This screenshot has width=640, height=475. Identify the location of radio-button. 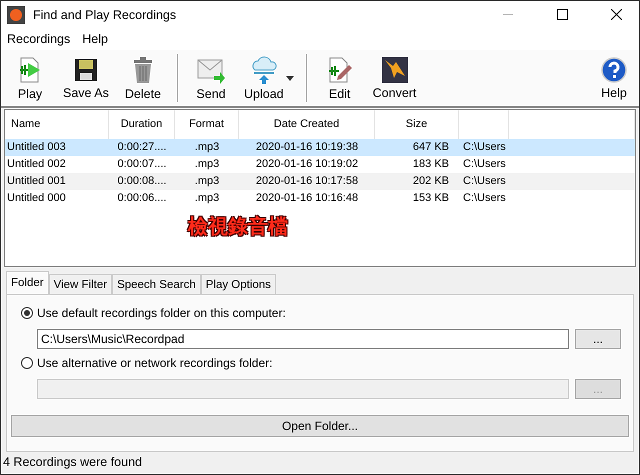
(27, 313).